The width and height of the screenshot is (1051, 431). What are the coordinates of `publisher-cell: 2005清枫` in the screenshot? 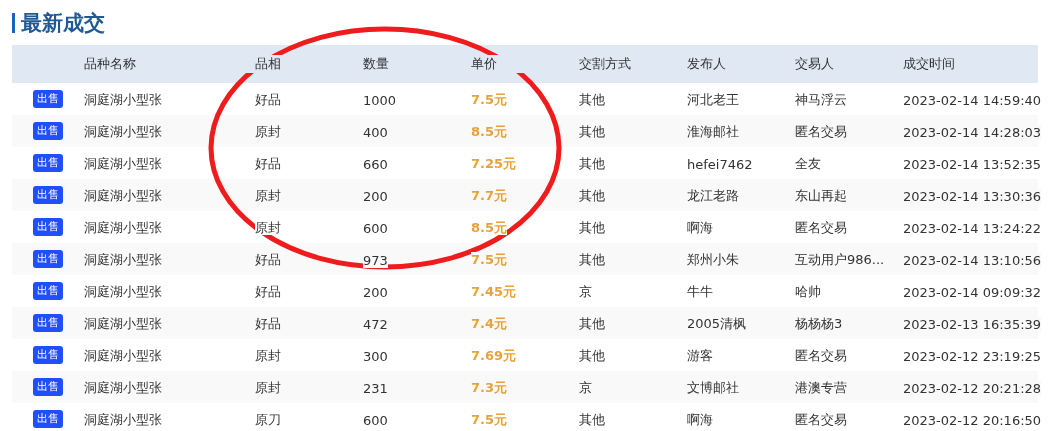 It's located at (717, 323).